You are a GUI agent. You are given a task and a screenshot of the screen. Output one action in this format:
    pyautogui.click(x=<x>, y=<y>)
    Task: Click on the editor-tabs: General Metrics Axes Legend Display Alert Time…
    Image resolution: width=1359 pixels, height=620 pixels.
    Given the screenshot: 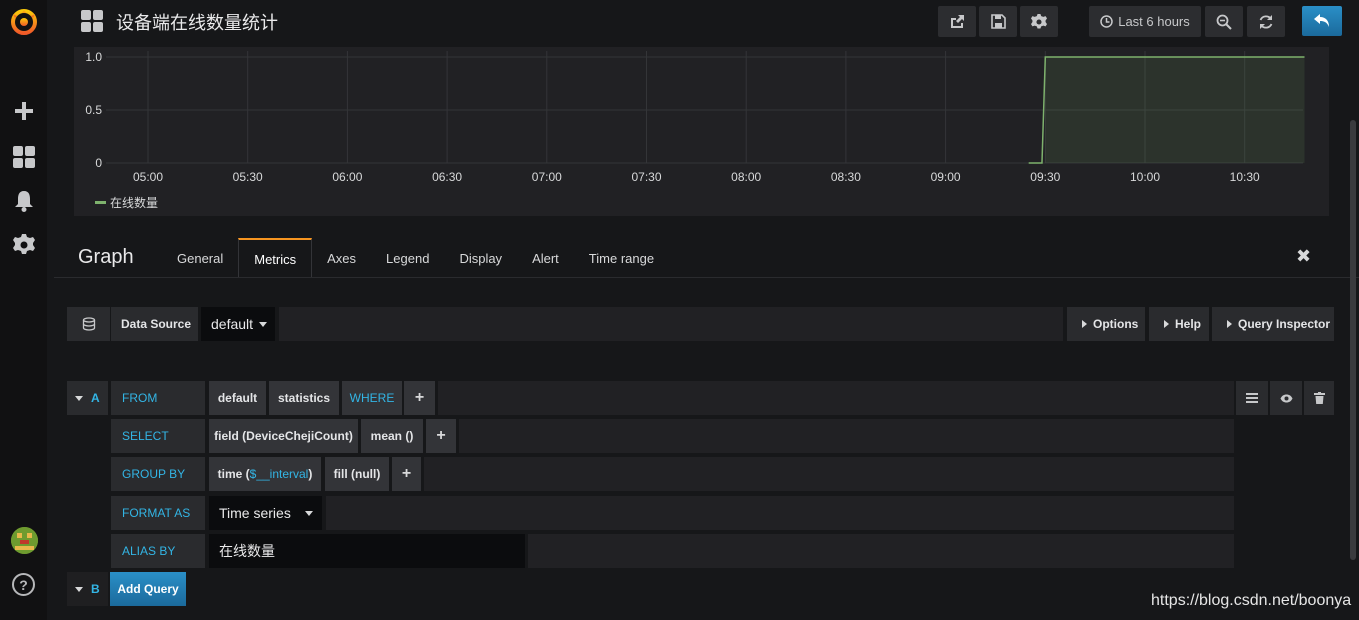 What is the action you would take?
    pyautogui.click(x=415, y=258)
    